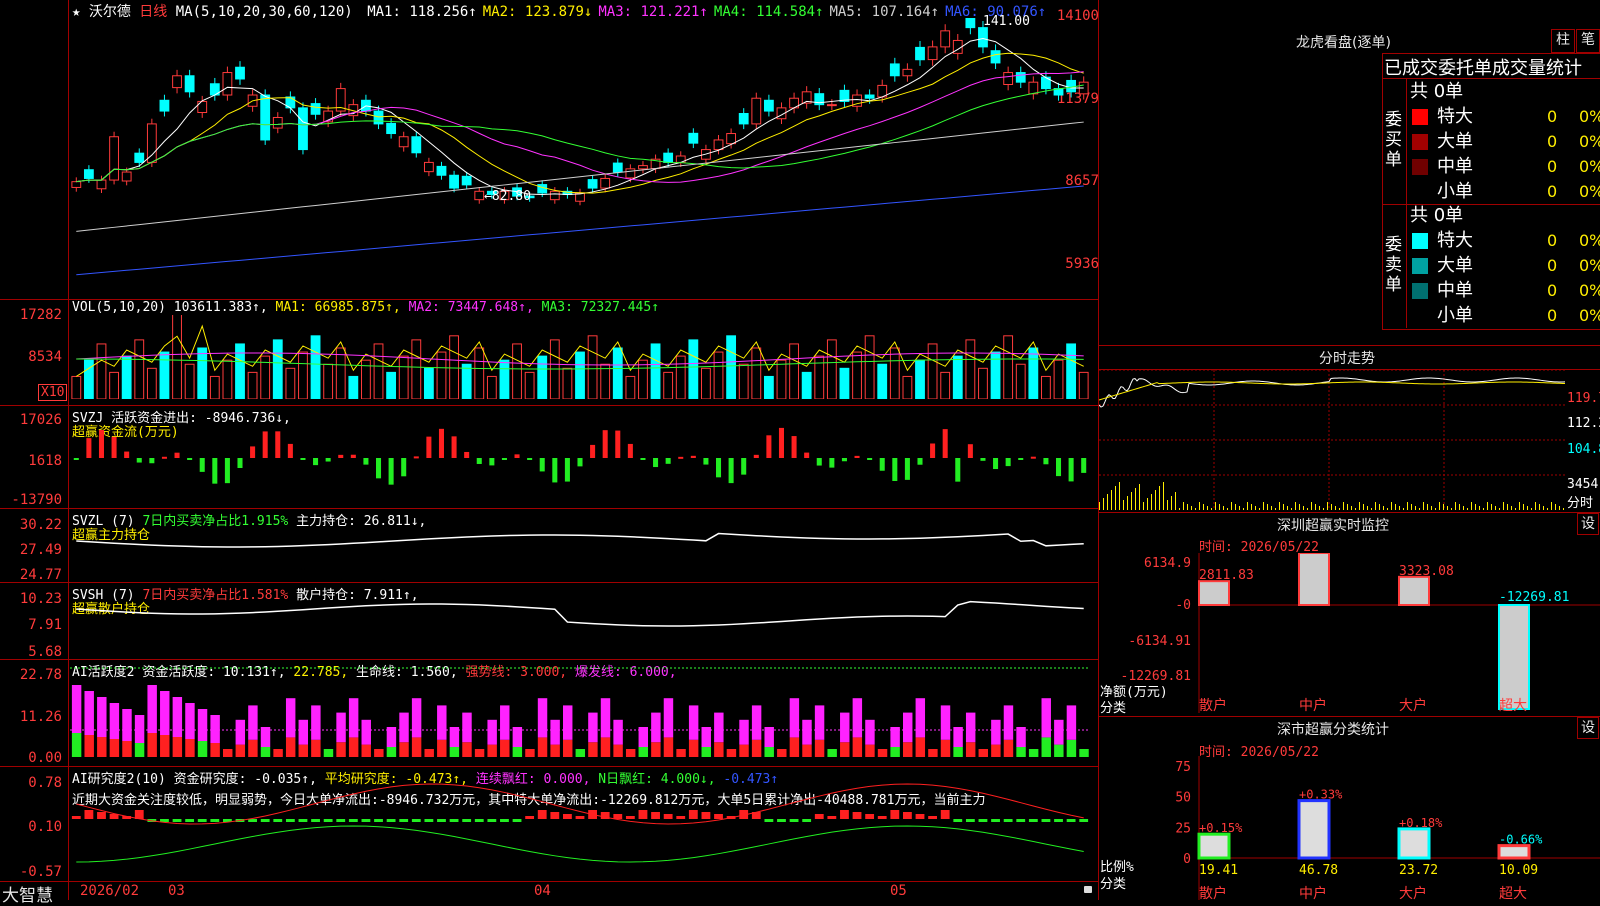  What do you see at coordinates (1437, 91) in the screenshot?
I see `buy-total: 共 0单` at bounding box center [1437, 91].